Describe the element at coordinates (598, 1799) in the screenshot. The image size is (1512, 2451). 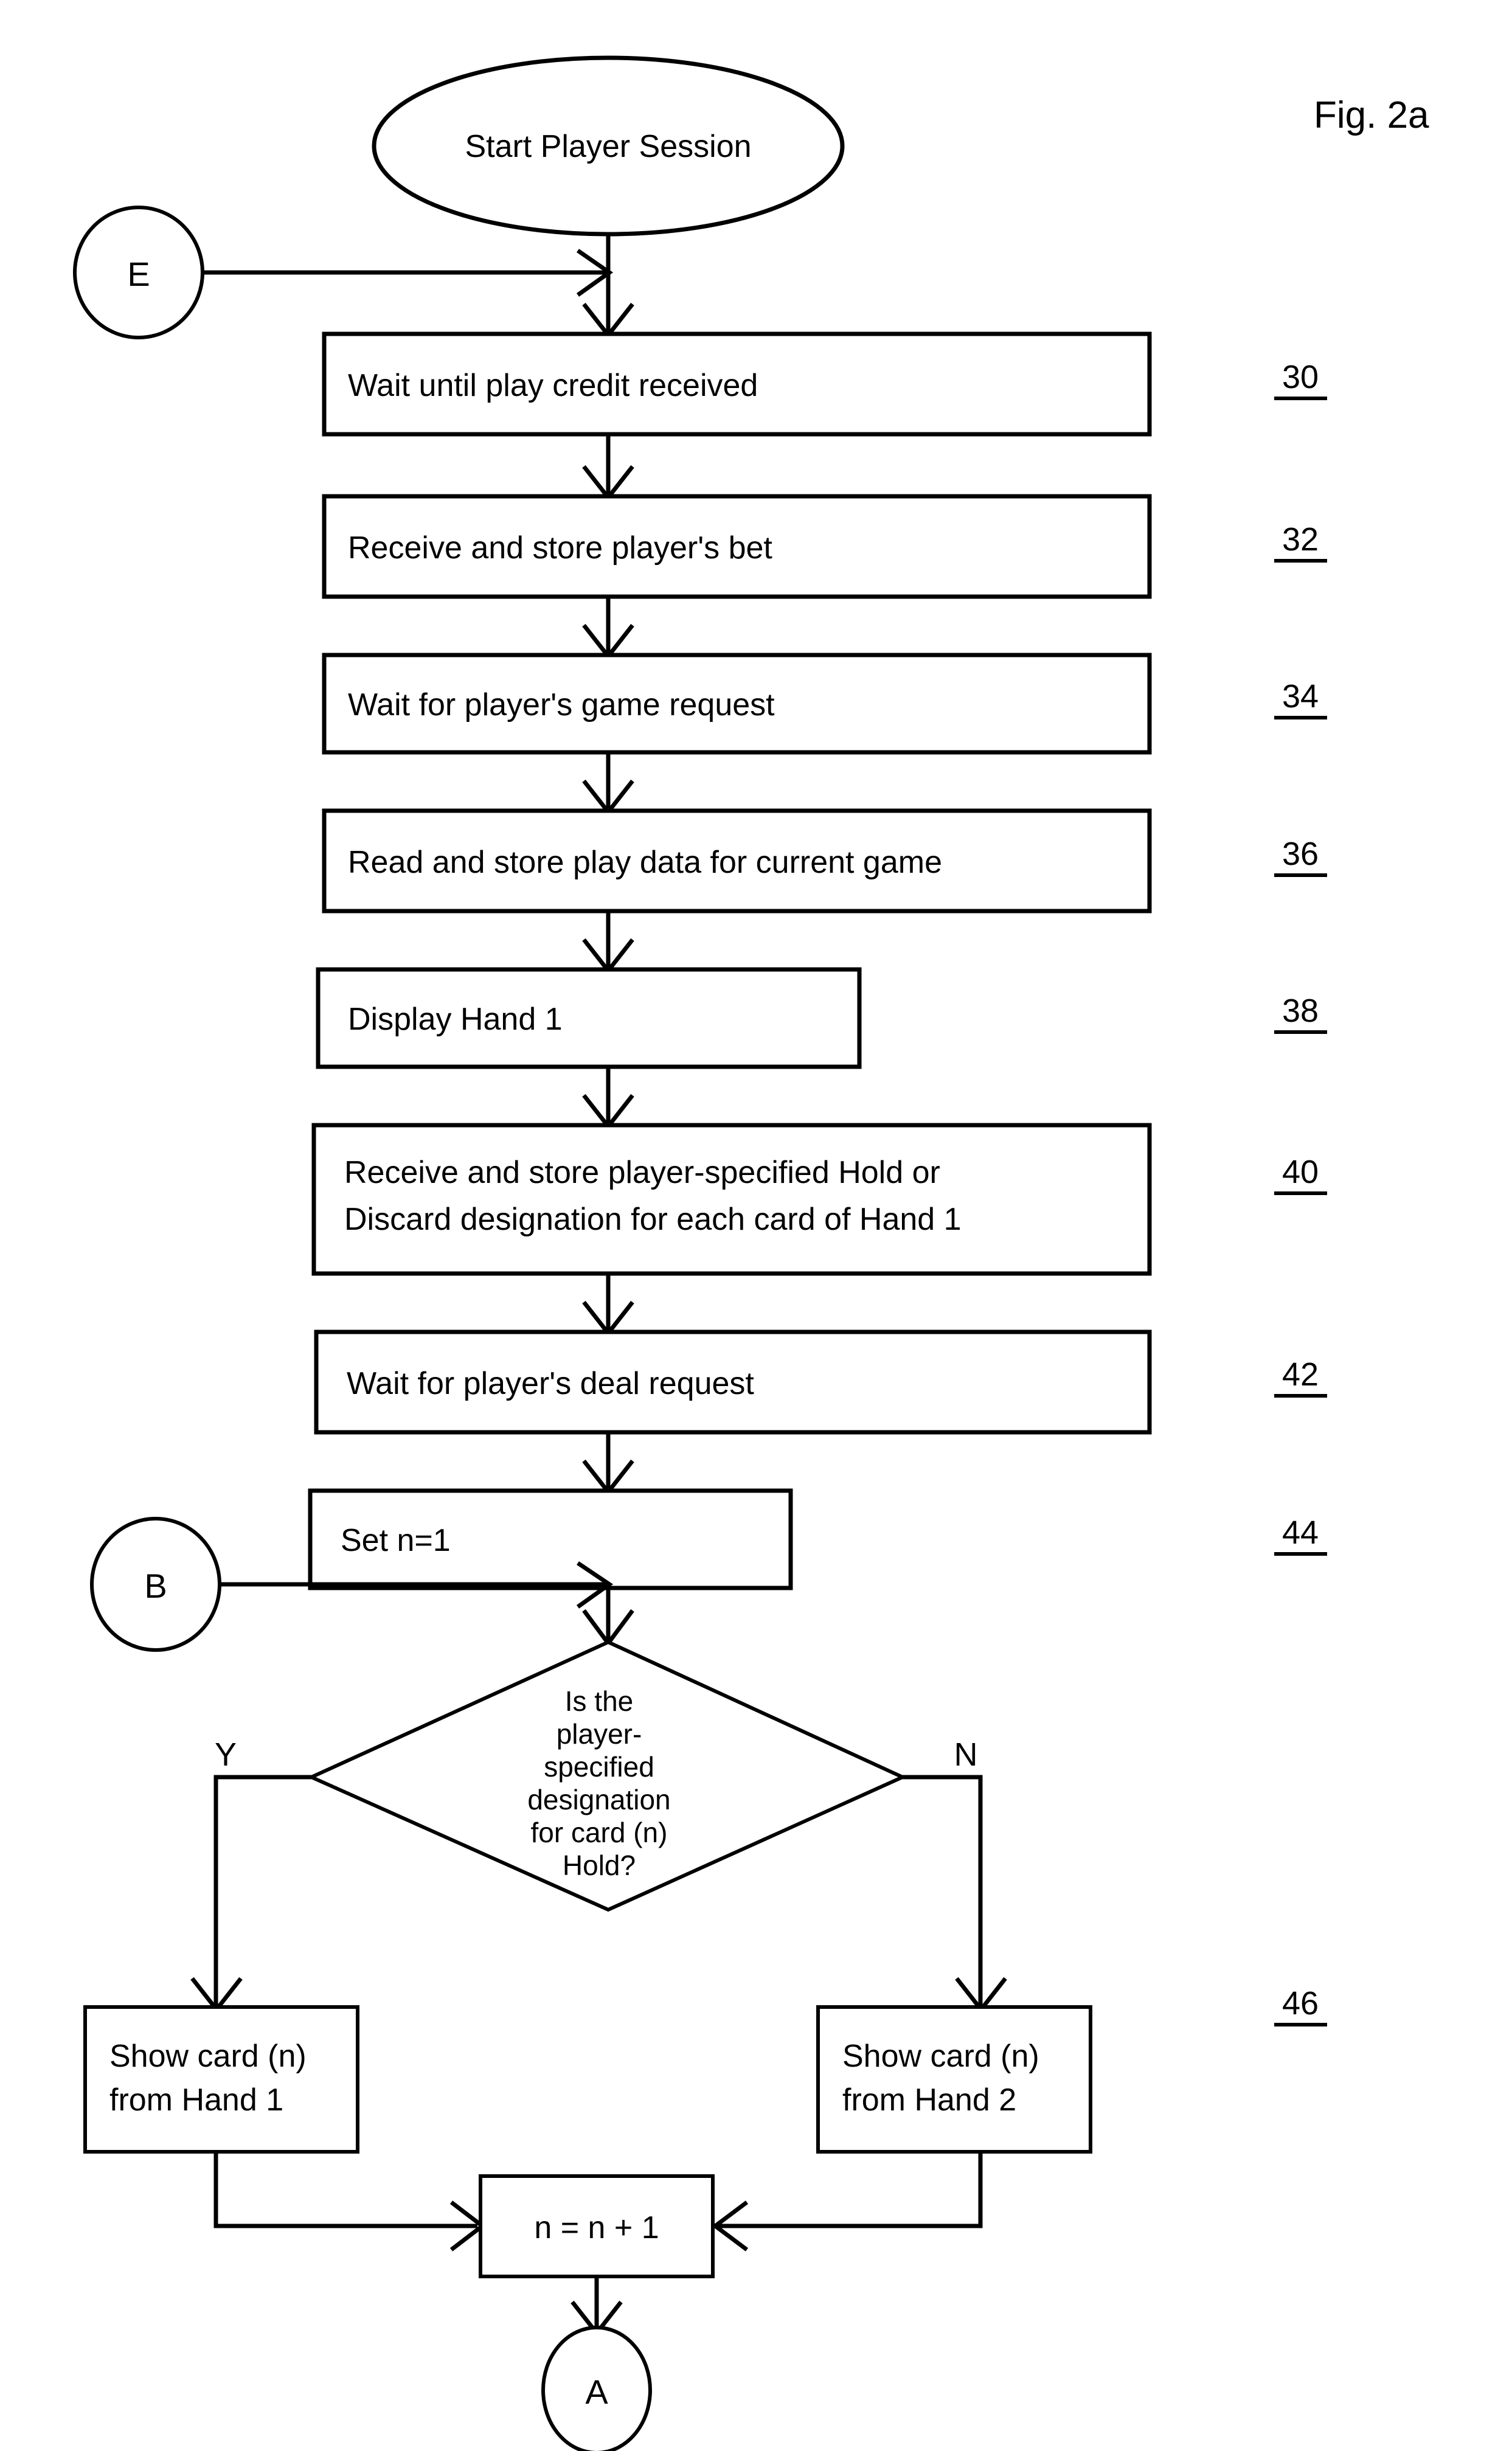
I see `decision-label-line4: designation` at that location.